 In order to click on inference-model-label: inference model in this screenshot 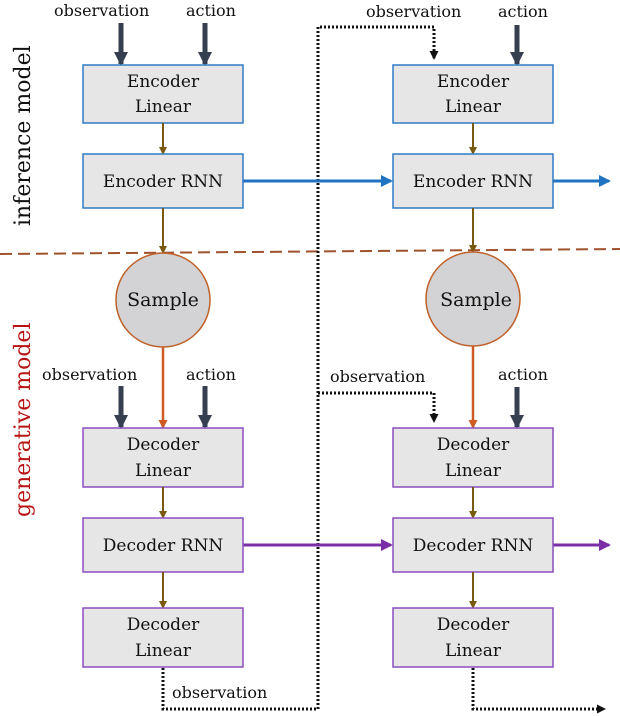, I will do `click(23, 135)`.